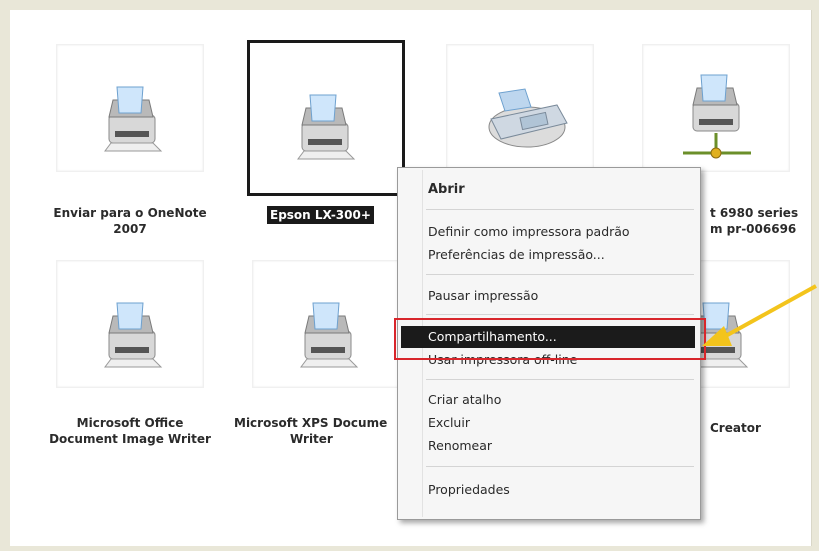 Image resolution: width=819 pixels, height=551 pixels. I want to click on printer-label-xps-writer: Microsoft XPS Docume Writer, so click(316, 431).